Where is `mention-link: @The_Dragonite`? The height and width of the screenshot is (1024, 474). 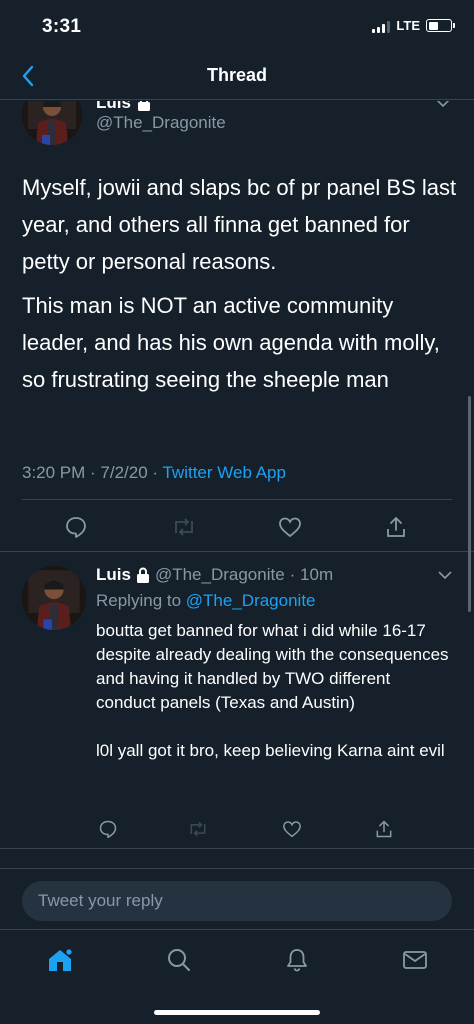
mention-link: @The_Dragonite is located at coordinates (251, 600).